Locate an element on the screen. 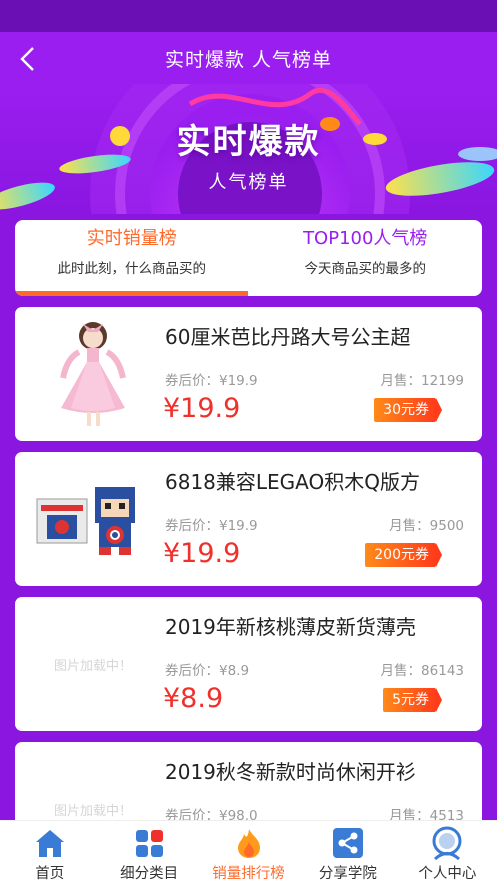  category-icon is located at coordinates (150, 843).